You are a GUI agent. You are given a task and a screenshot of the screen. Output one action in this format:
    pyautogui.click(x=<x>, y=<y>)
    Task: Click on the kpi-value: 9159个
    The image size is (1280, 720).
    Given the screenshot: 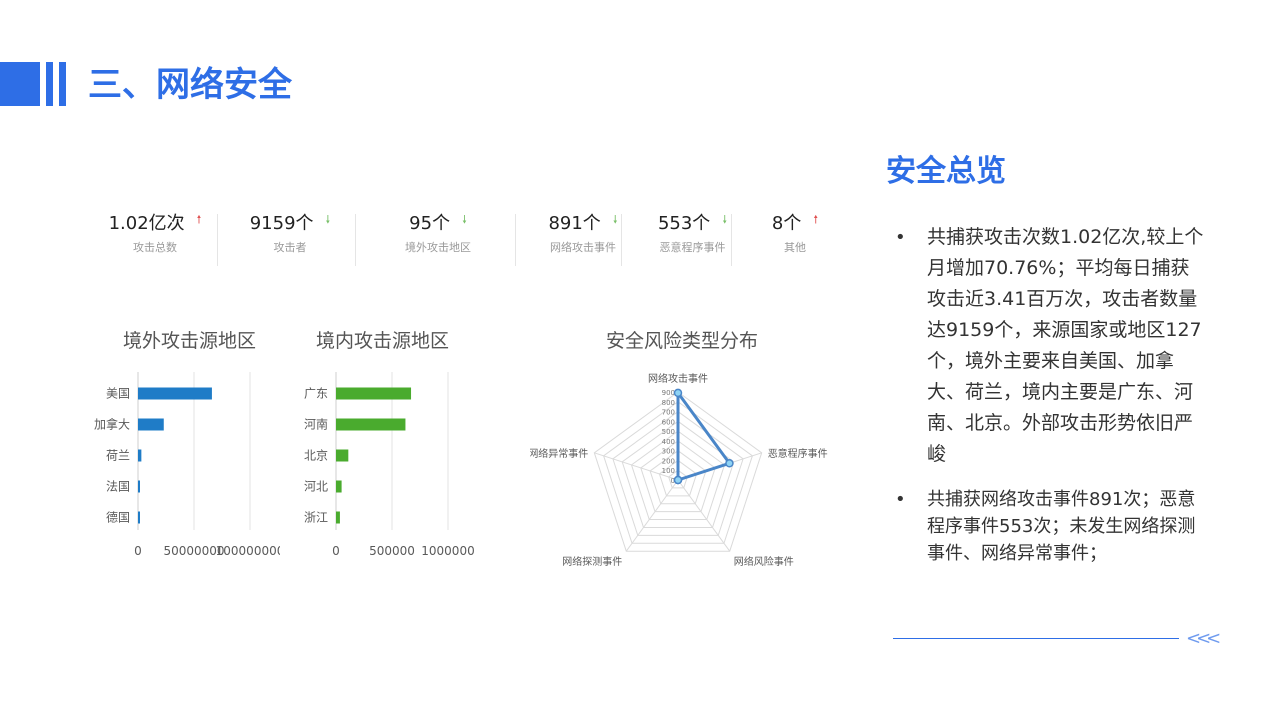 What is the action you would take?
    pyautogui.click(x=281, y=223)
    